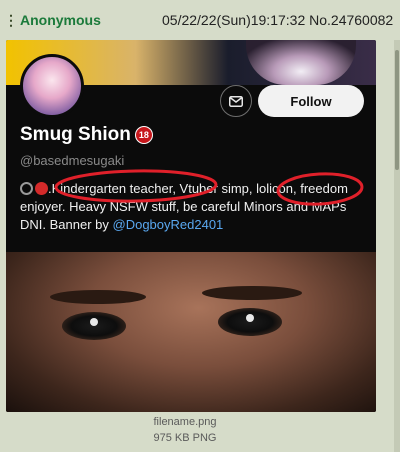 The width and height of the screenshot is (400, 452). I want to click on vertical-dots-icon: ⋮, so click(11, 20).